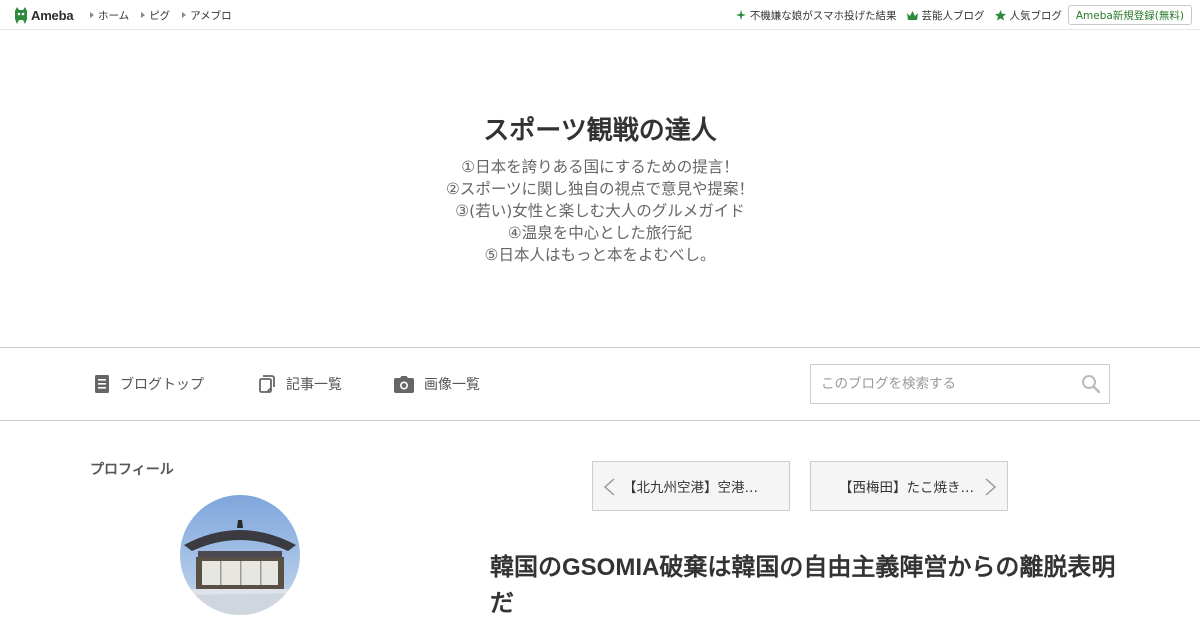 The width and height of the screenshot is (1200, 630). I want to click on description-line: ⑤日本人はもっと本をよむべし。, so click(600, 255).